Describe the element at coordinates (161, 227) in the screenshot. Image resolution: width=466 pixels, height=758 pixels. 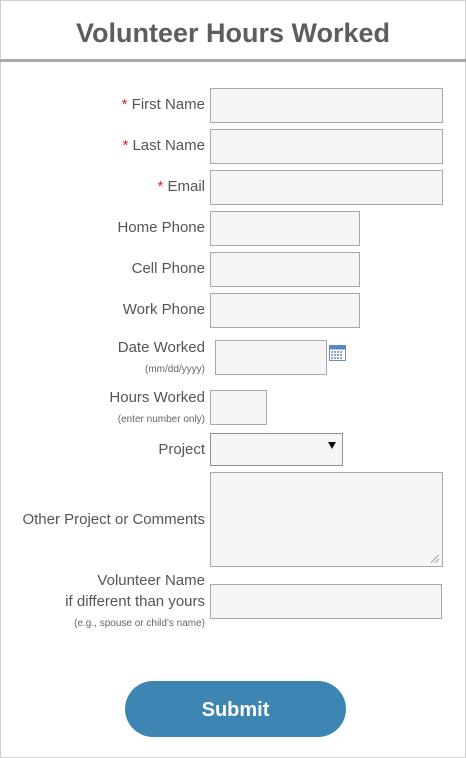
I see `home-phone-label: Home Phone` at that location.